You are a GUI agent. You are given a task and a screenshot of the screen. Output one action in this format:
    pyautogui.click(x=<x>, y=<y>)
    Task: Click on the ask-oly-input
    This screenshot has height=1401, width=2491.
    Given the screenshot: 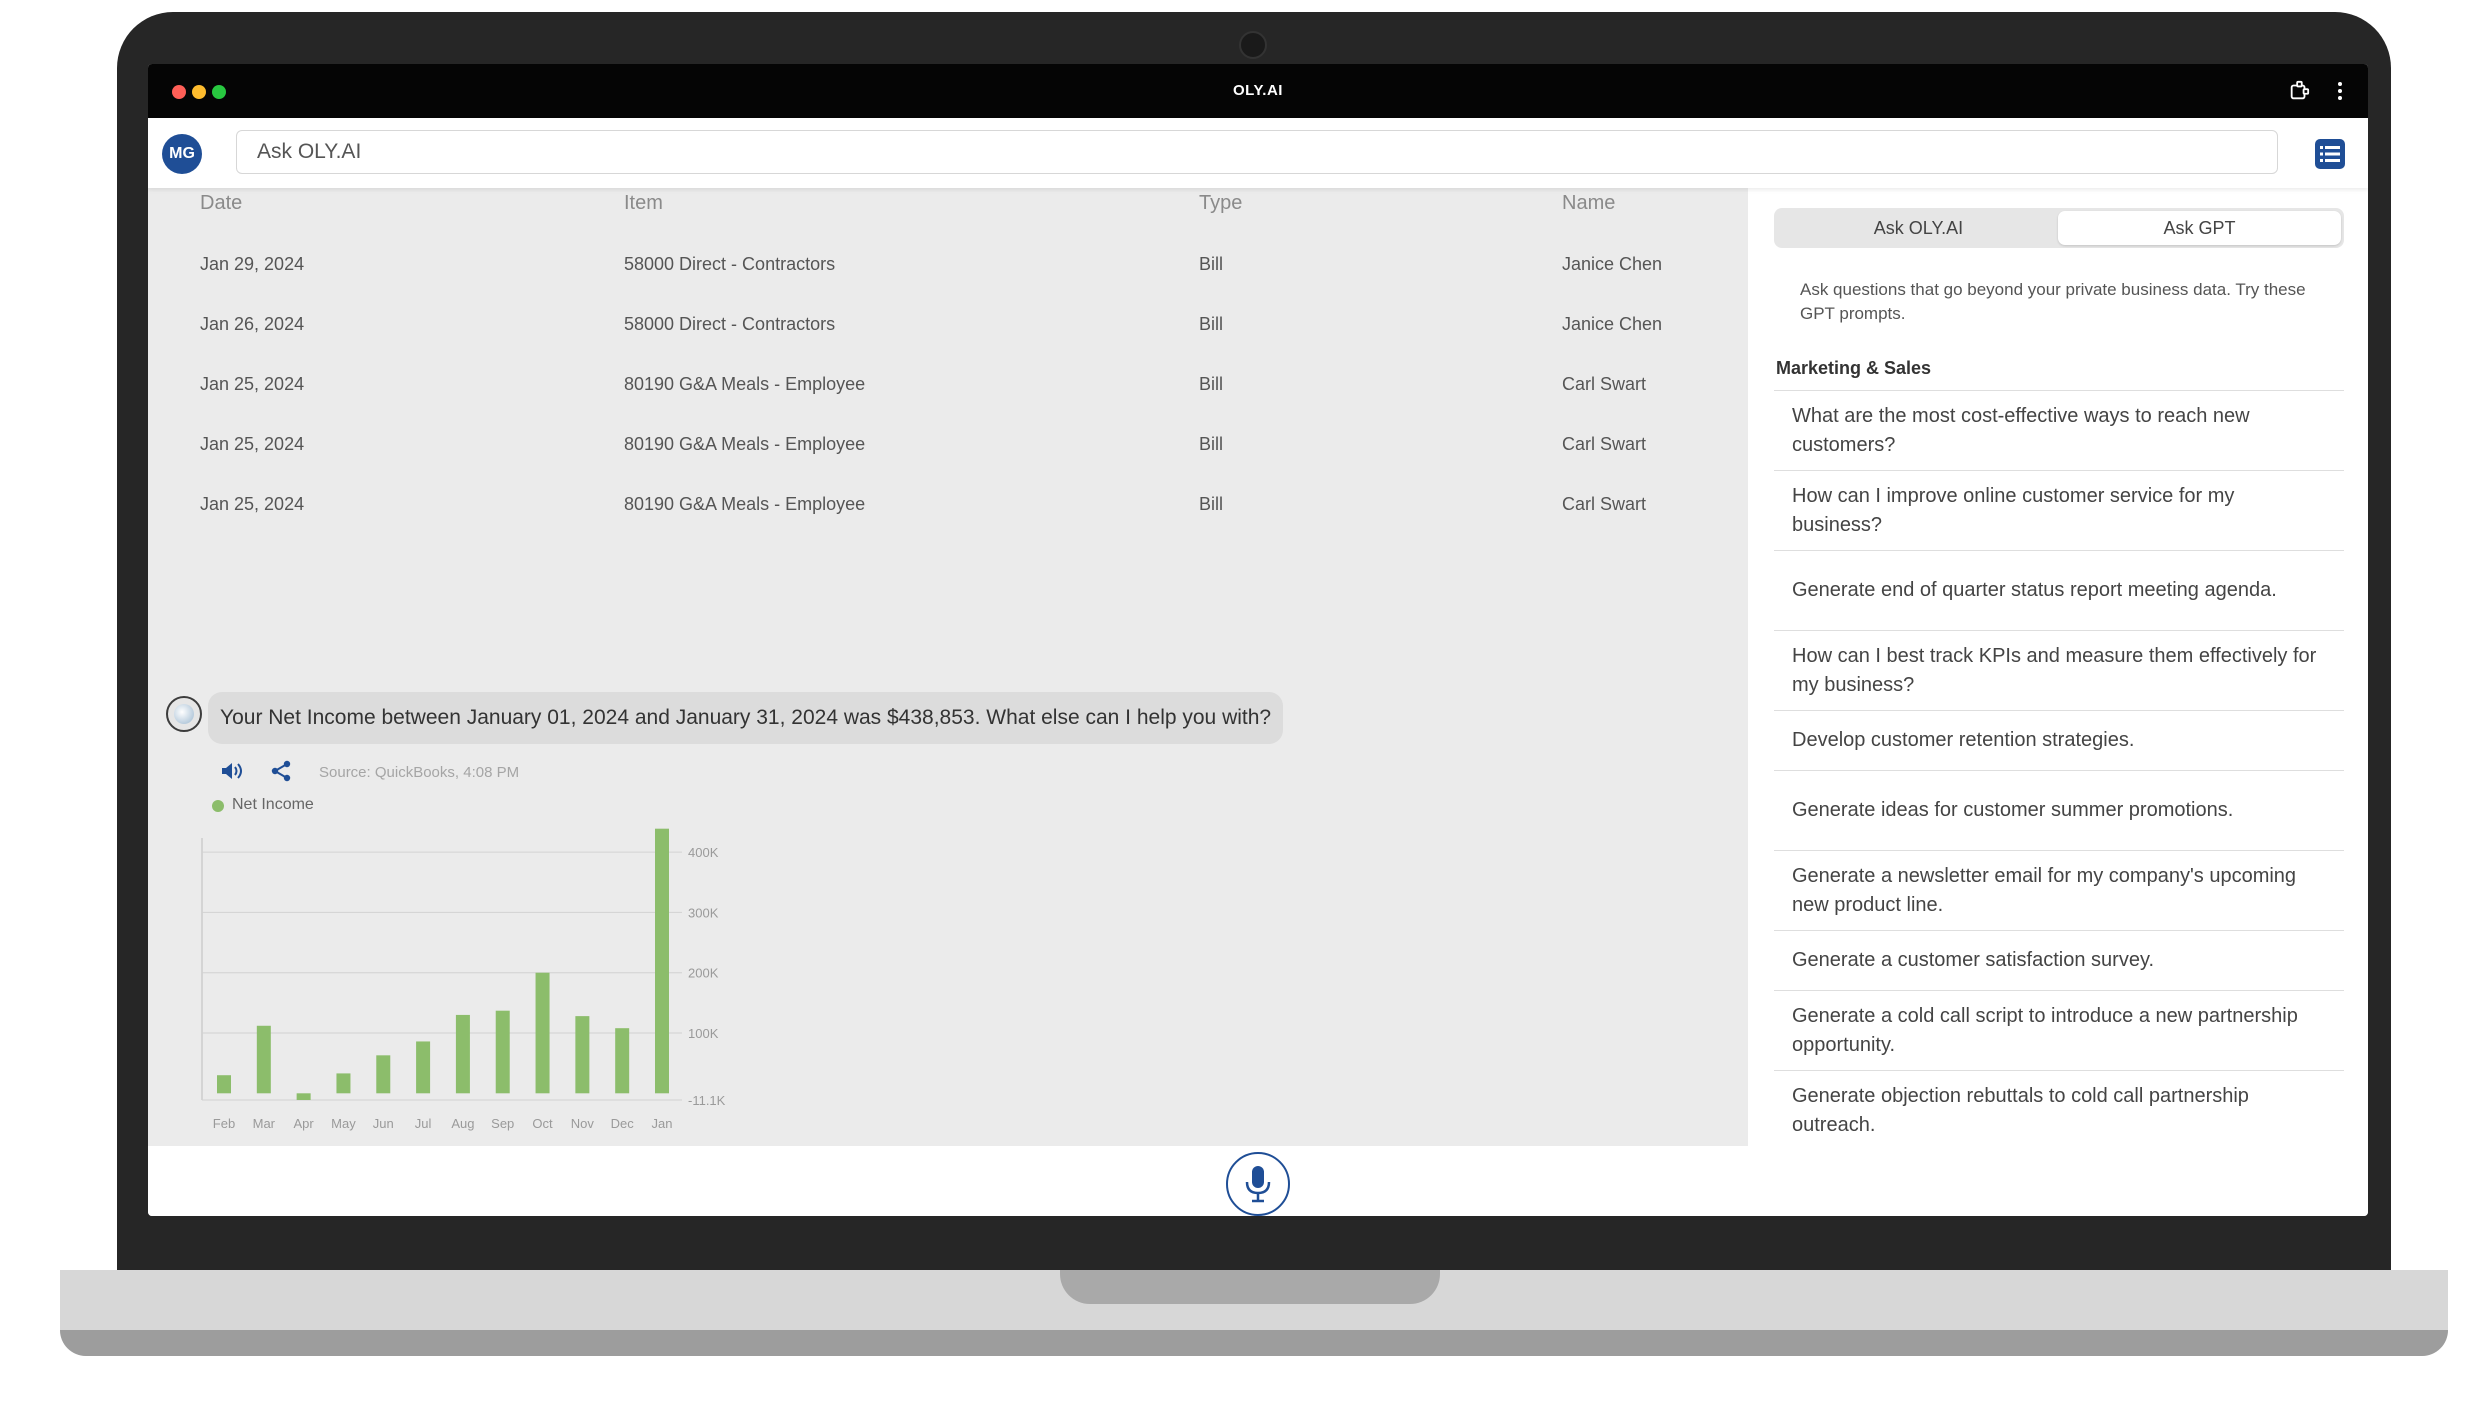 What is the action you would take?
    pyautogui.click(x=1257, y=152)
    